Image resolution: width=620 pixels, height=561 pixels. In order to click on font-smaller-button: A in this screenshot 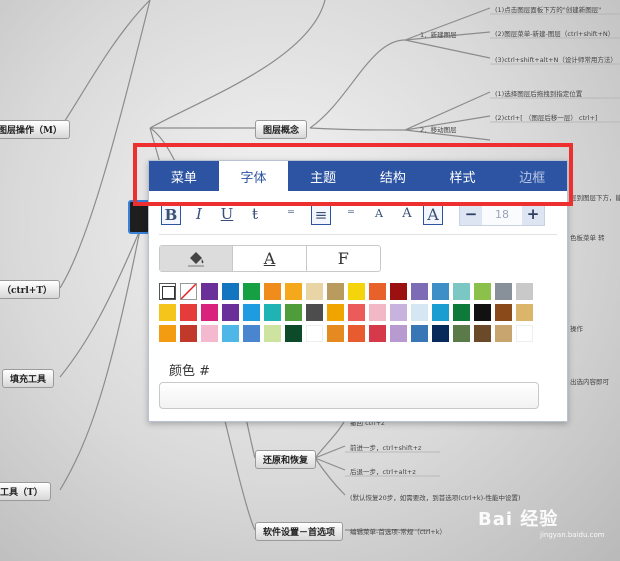, I will do `click(379, 214)`.